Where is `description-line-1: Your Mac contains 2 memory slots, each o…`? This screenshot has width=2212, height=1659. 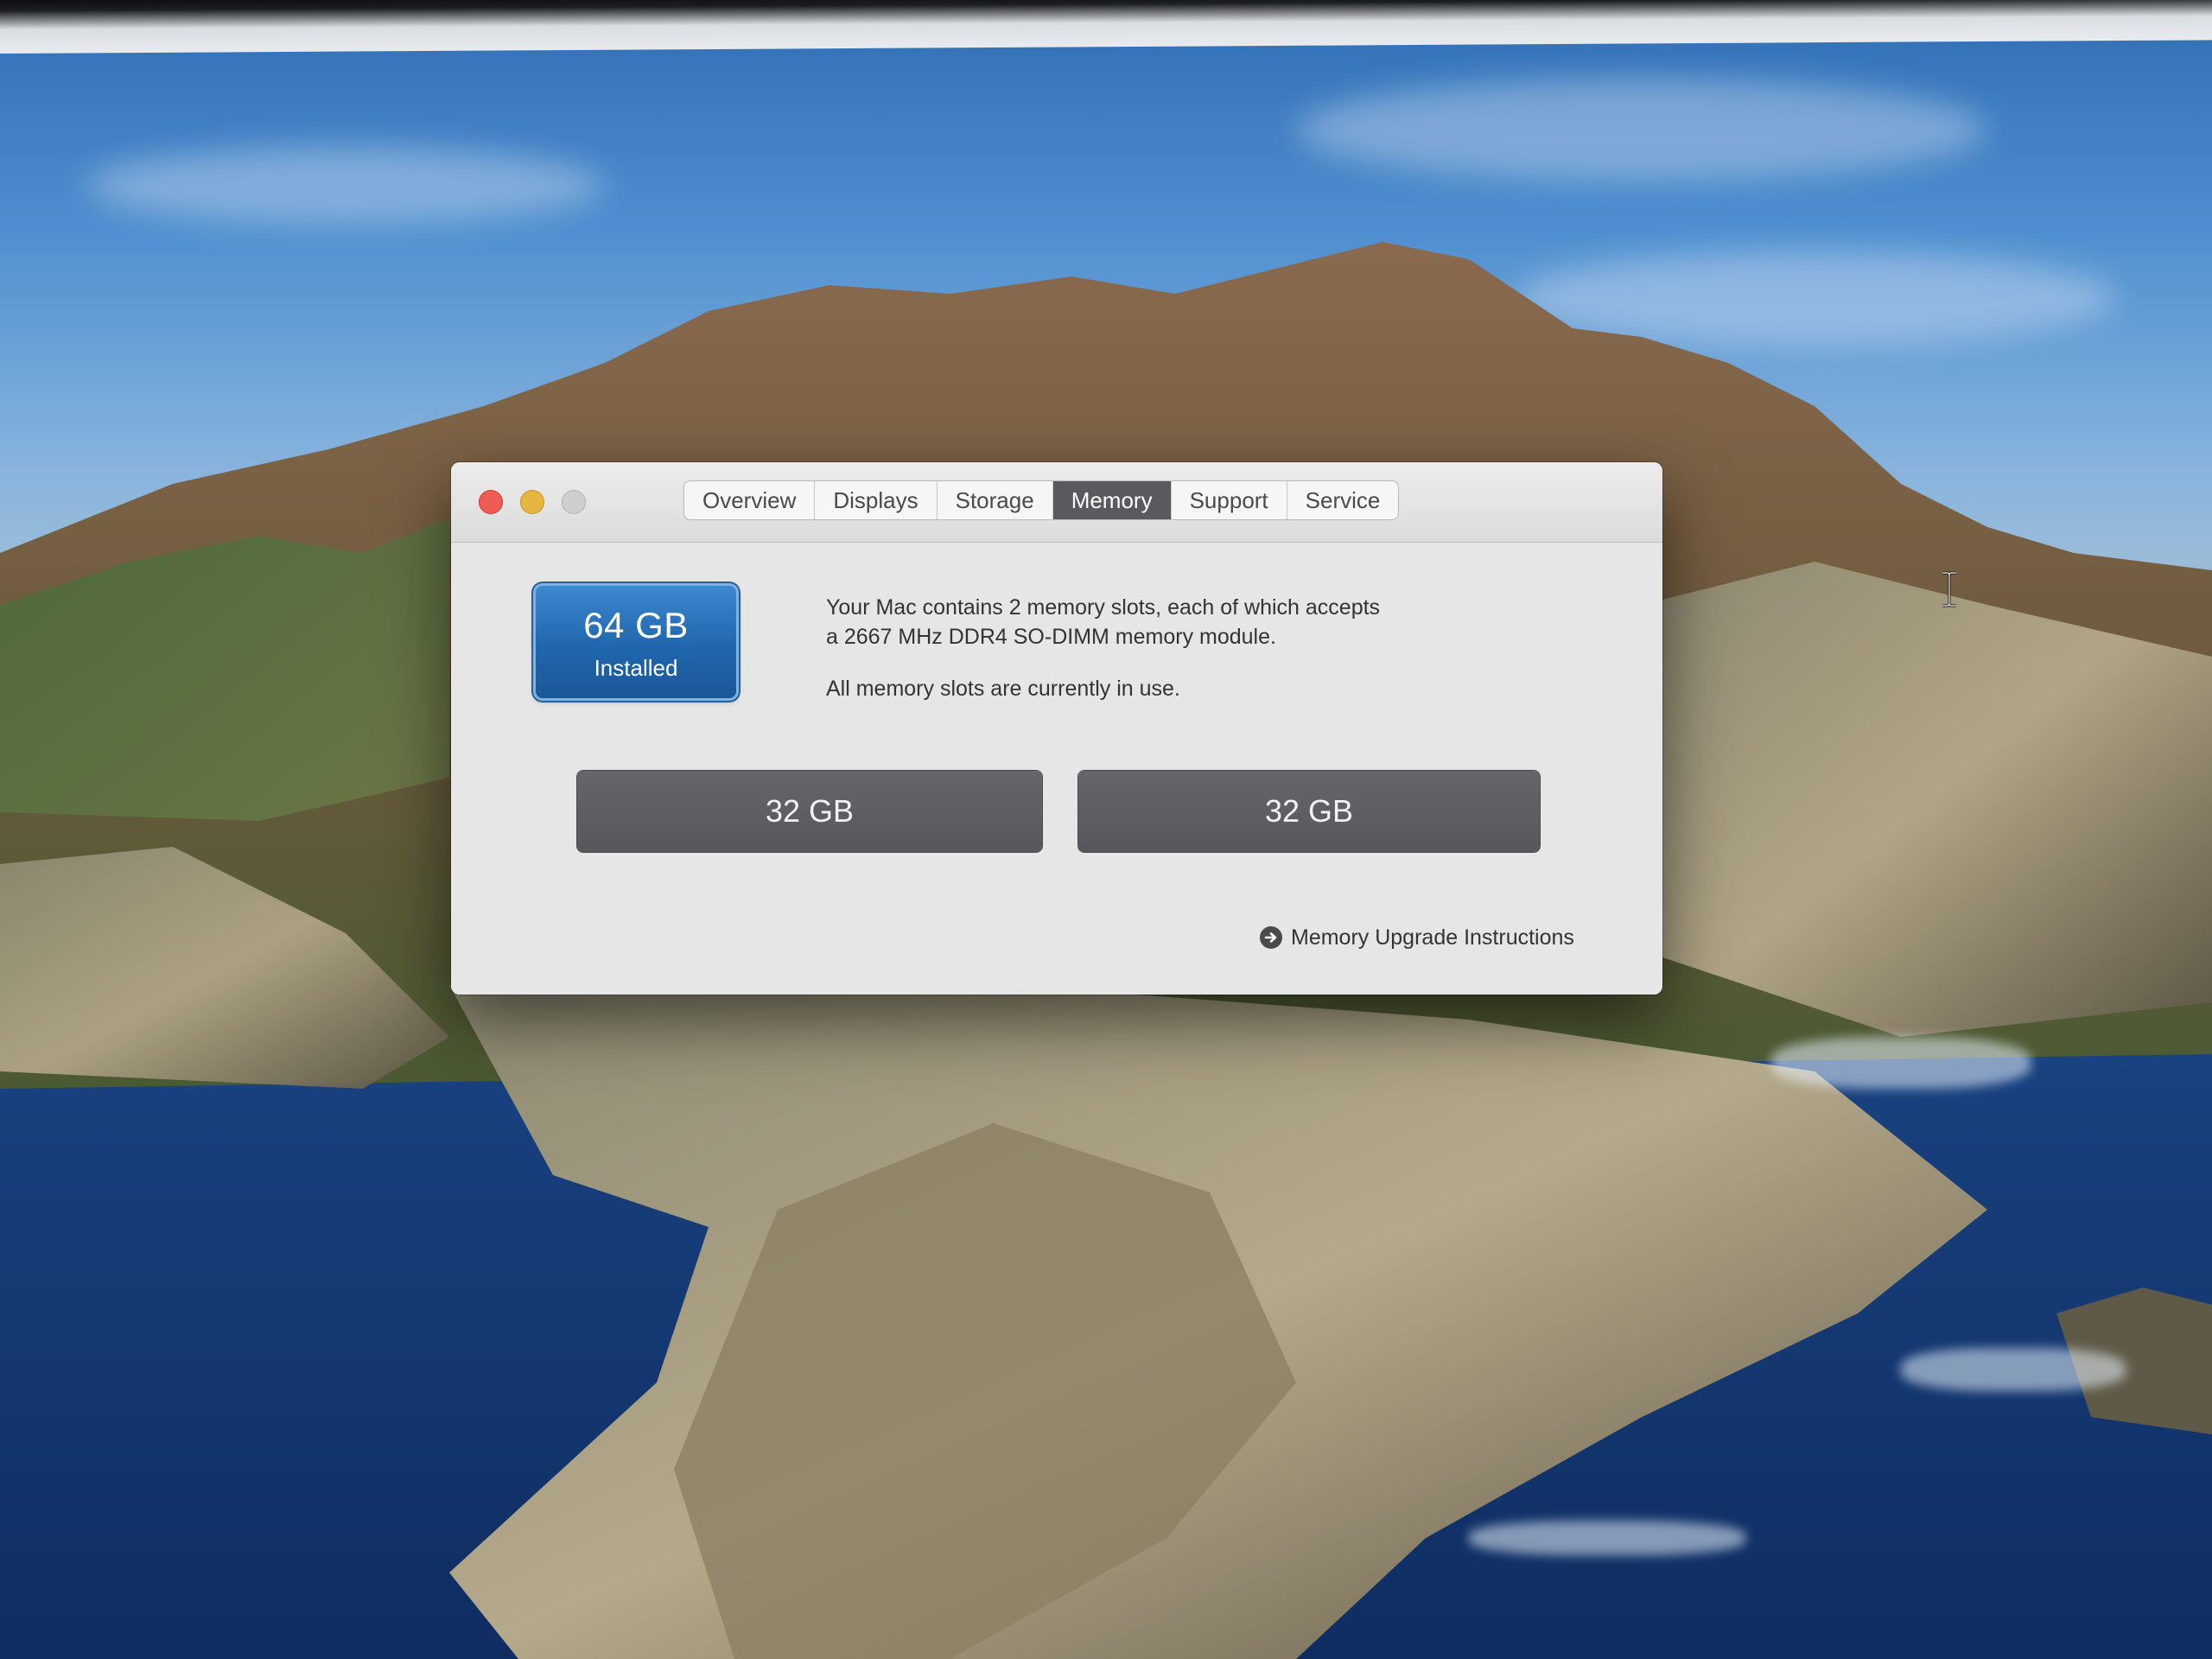 description-line-1: Your Mac contains 2 memory slots, each o… is located at coordinates (1103, 607).